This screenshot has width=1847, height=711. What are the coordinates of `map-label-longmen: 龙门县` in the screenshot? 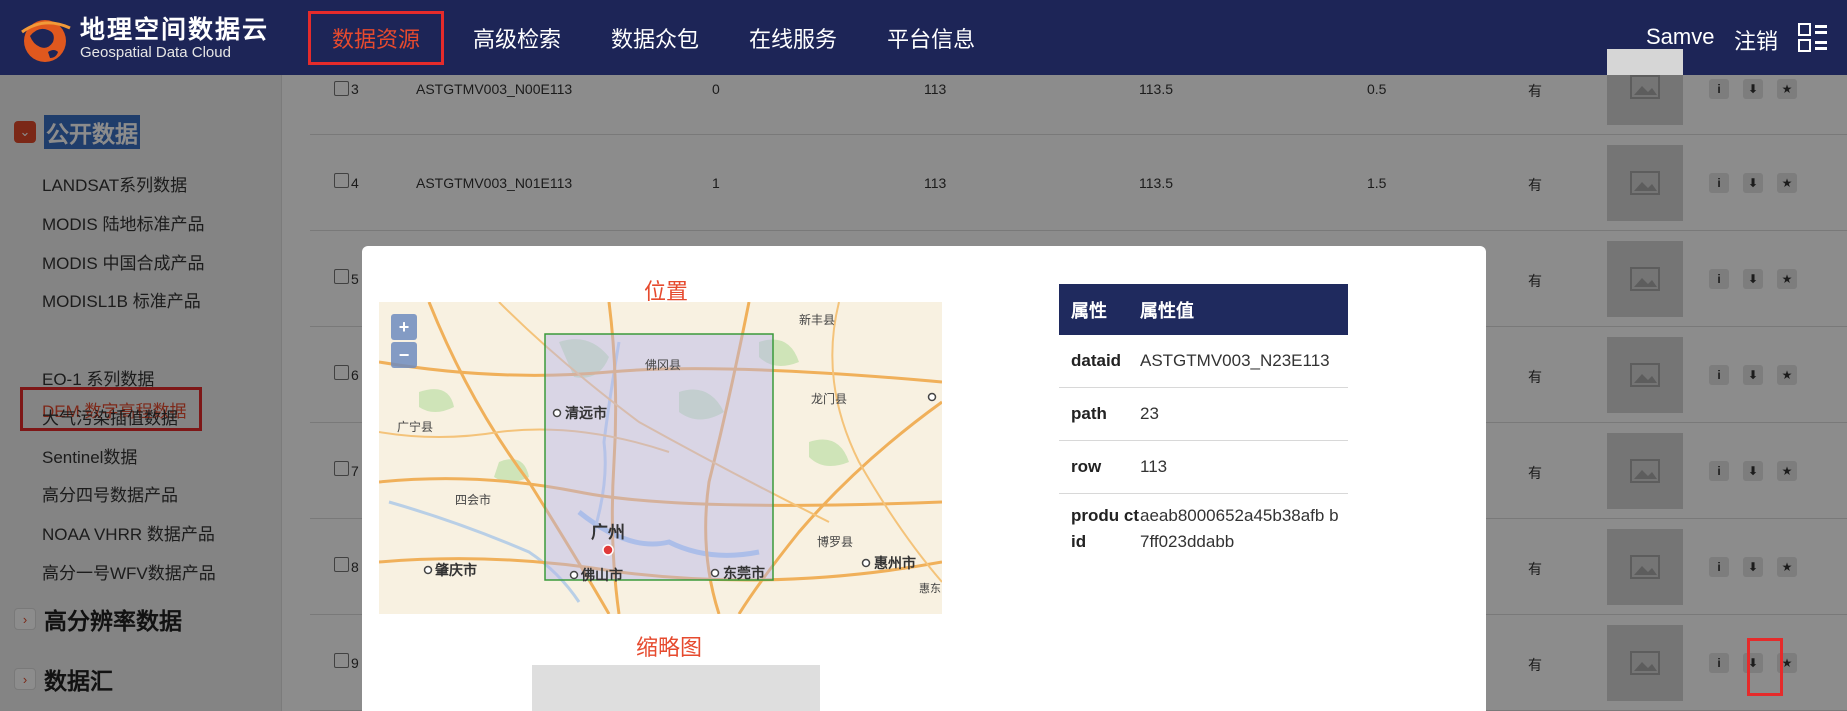 It's located at (829, 398).